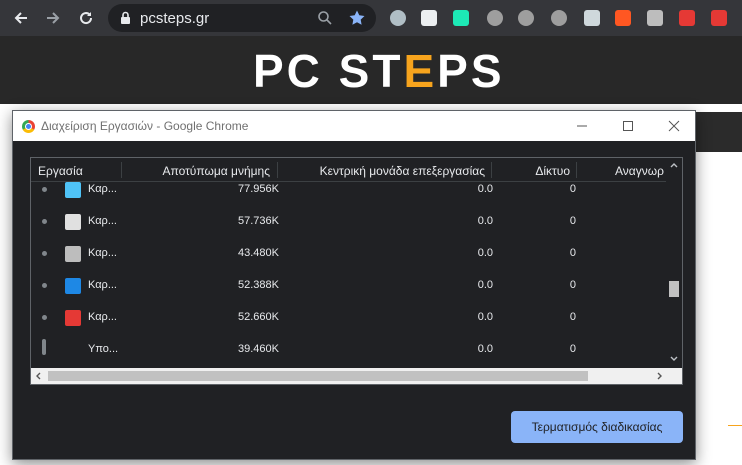  I want to click on back-button, so click(21, 18).